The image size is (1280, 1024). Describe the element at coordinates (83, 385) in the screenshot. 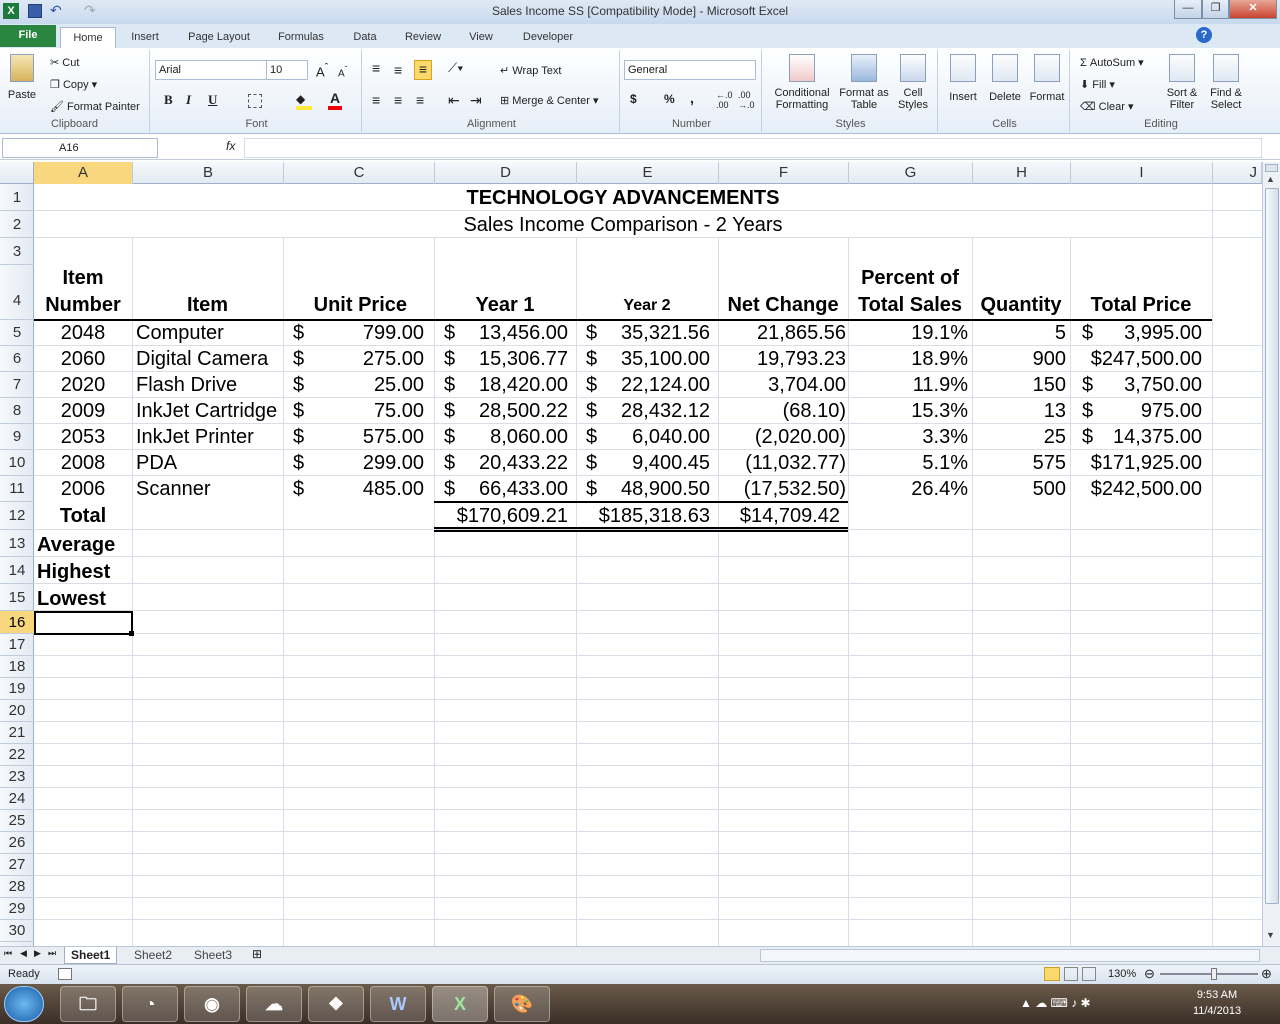

I see `item-number-cell: 2020` at that location.